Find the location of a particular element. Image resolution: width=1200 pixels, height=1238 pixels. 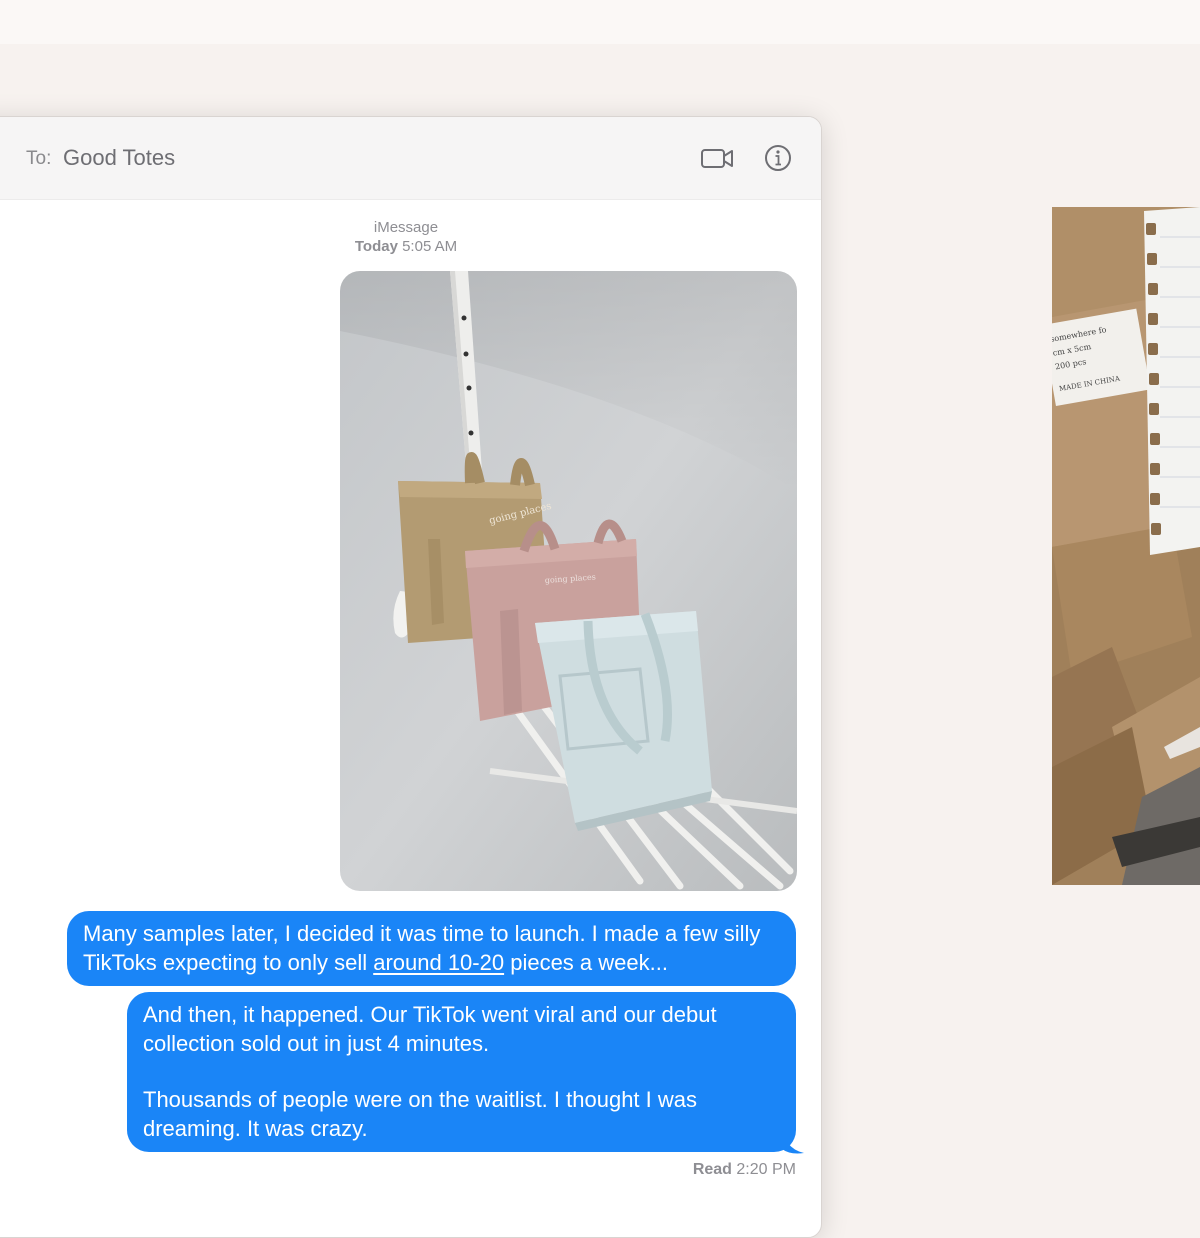

time-label: 5:05 AM is located at coordinates (430, 246).